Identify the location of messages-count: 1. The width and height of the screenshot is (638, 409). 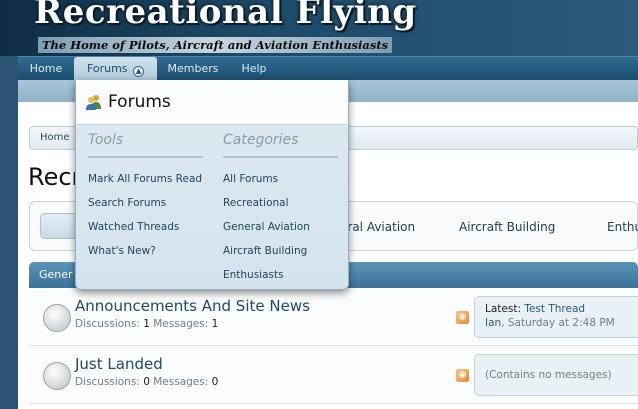
(215, 324).